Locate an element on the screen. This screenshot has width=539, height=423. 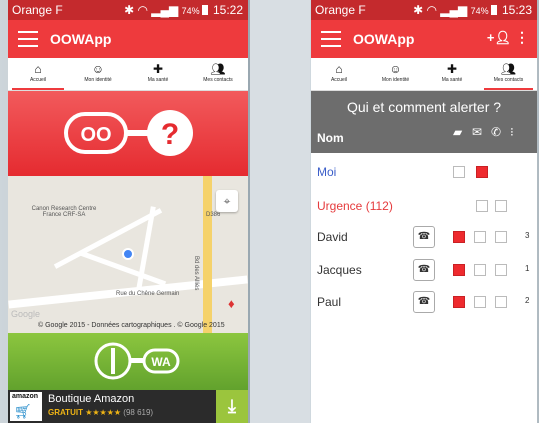
sms-icon: ▰ is located at coordinates (458, 132).